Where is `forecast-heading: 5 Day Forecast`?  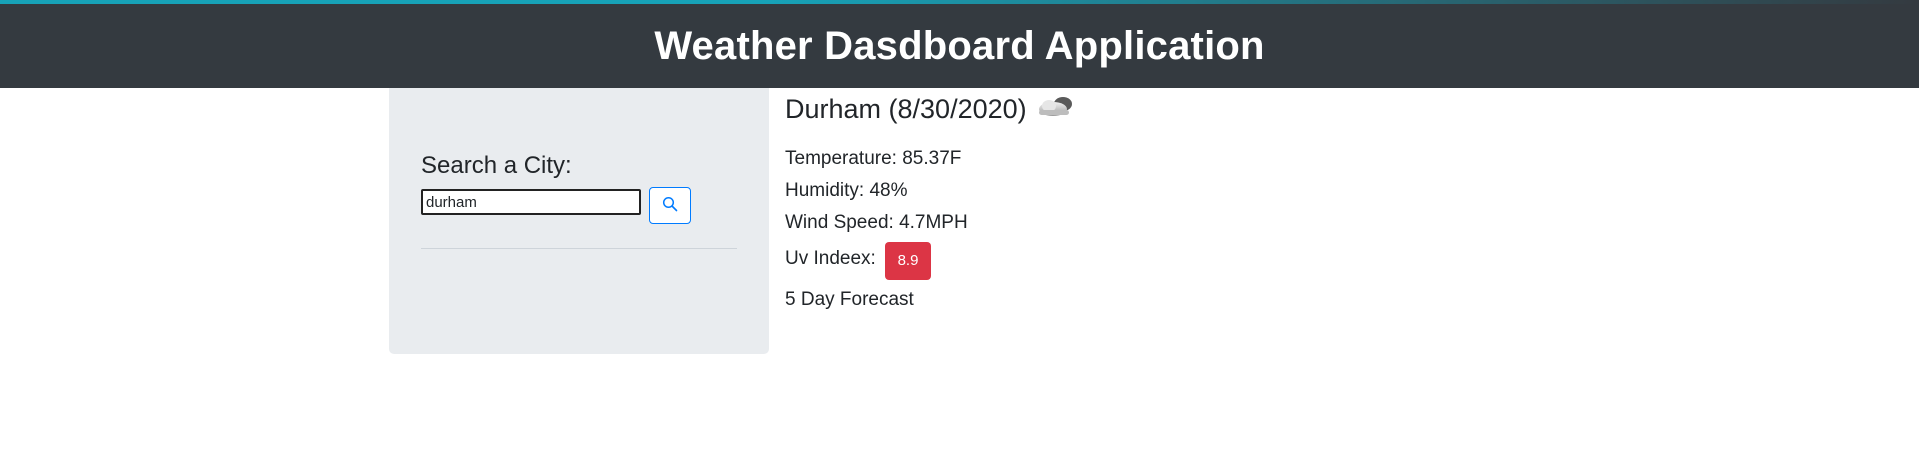
forecast-heading: 5 Day Forecast is located at coordinates (849, 299).